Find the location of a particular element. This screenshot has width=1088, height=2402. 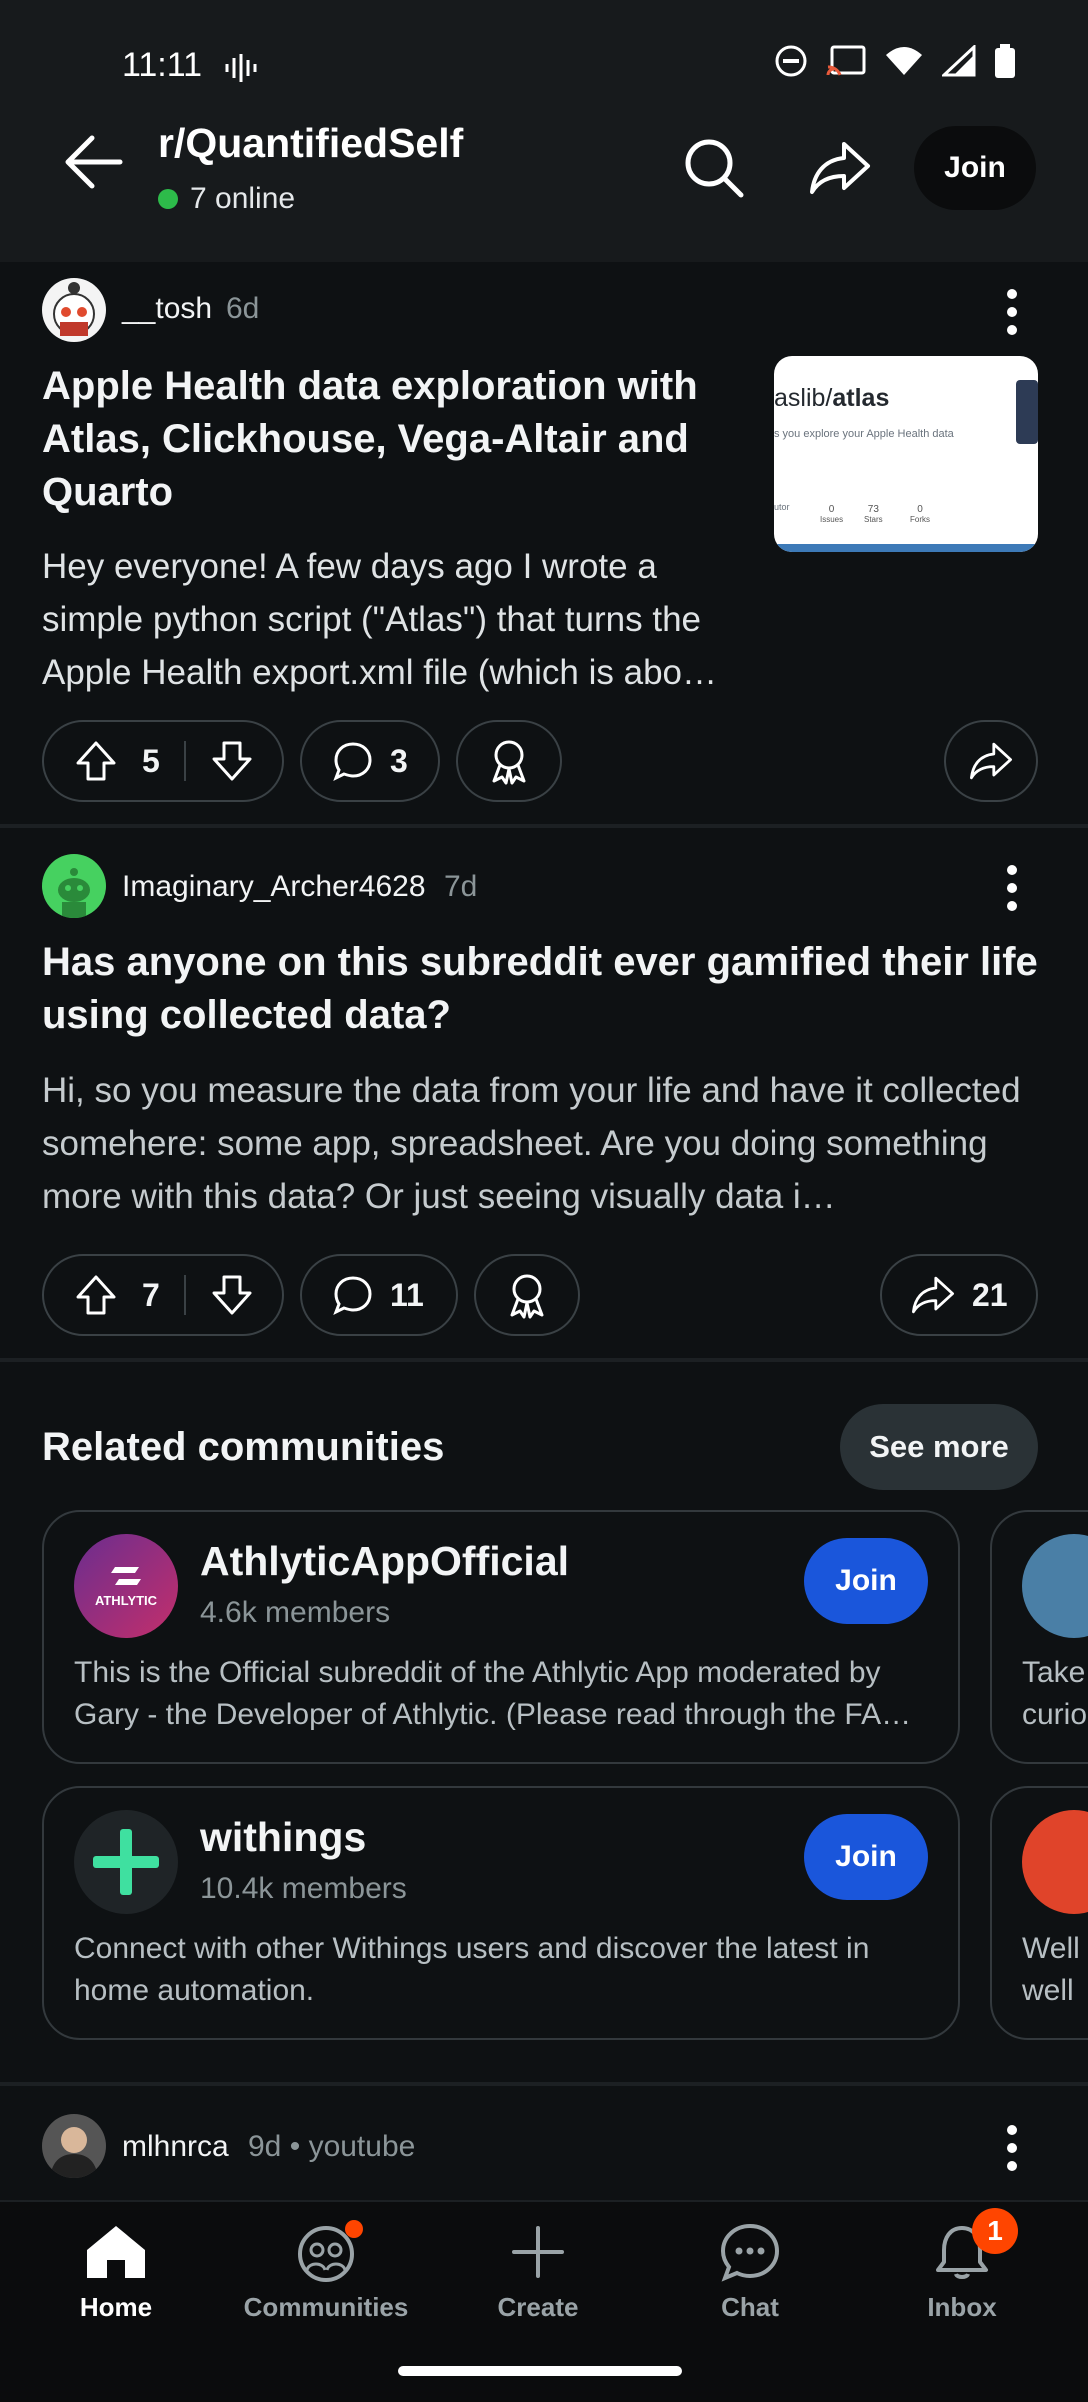

nav-communities: Communities is located at coordinates (326, 2271).